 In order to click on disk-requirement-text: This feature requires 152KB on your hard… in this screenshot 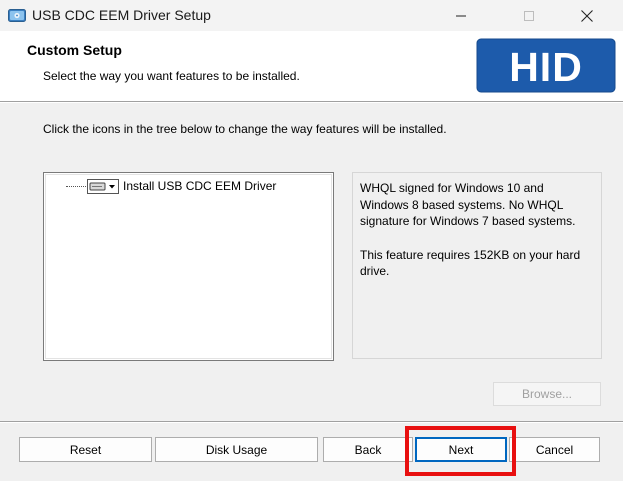, I will do `click(470, 263)`.